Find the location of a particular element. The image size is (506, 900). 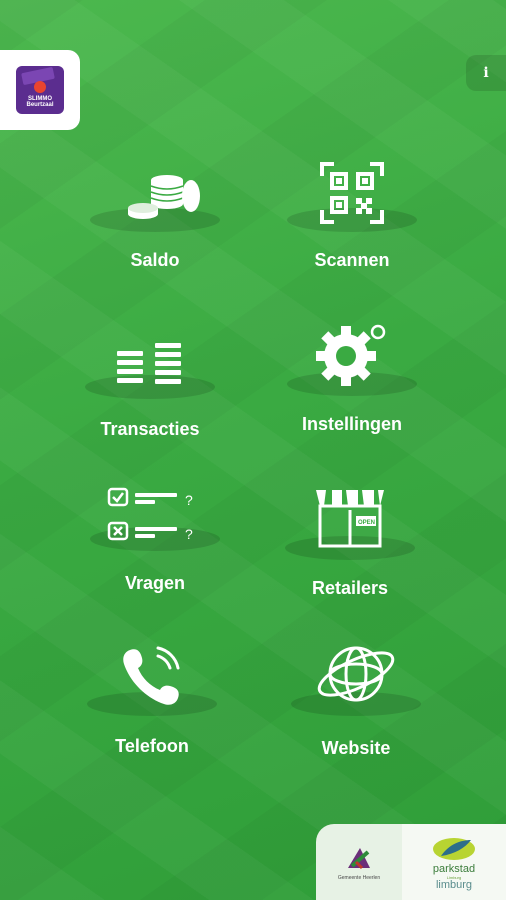

tile-vragen: ? ? Vragen is located at coordinates (155, 555).